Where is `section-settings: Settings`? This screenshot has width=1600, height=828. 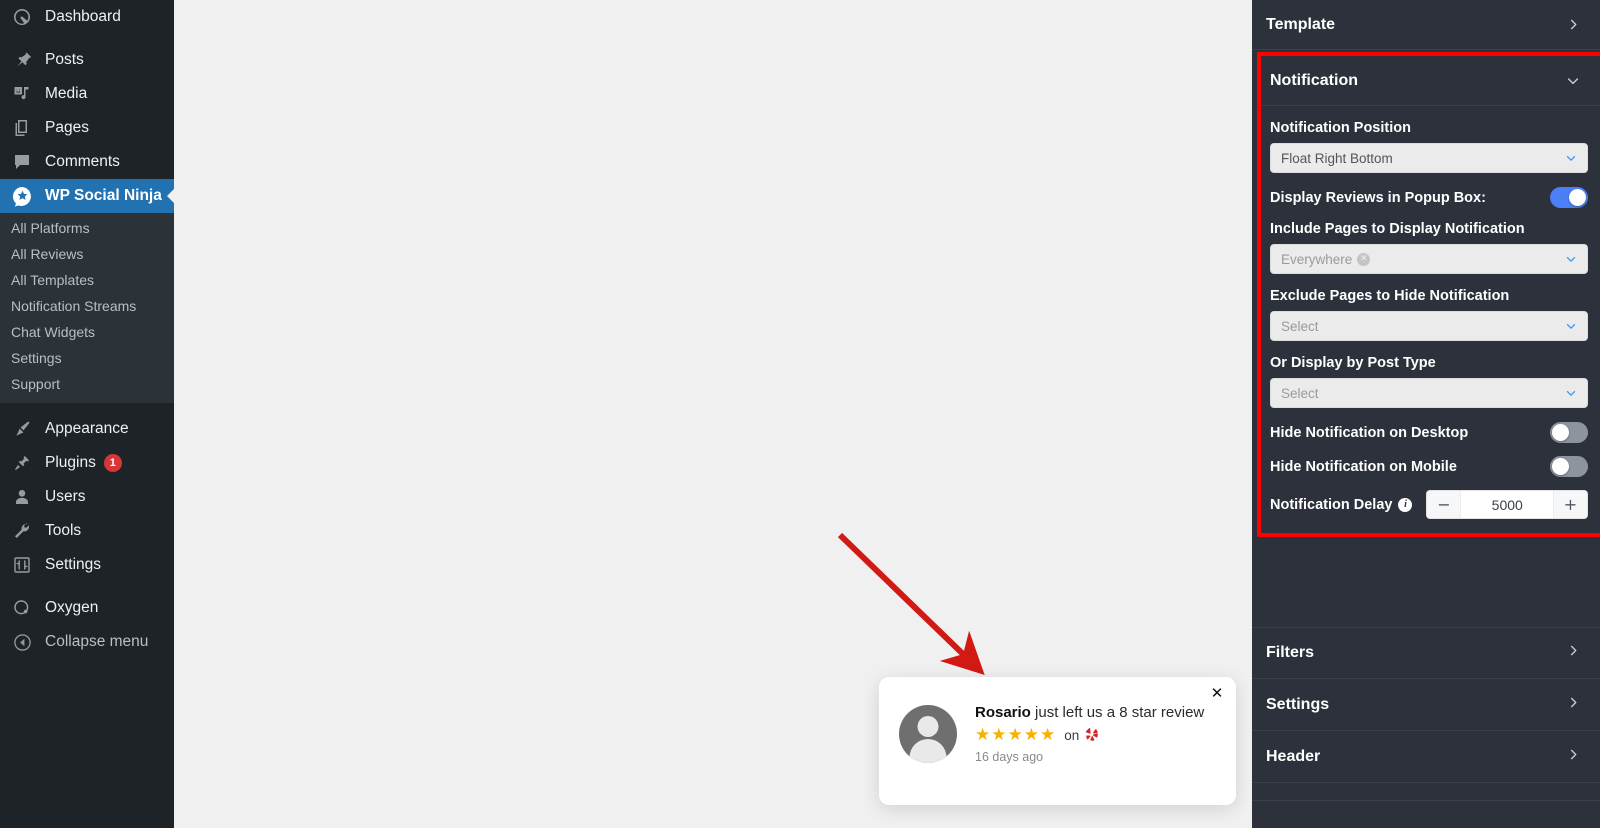
section-settings: Settings is located at coordinates (1426, 705).